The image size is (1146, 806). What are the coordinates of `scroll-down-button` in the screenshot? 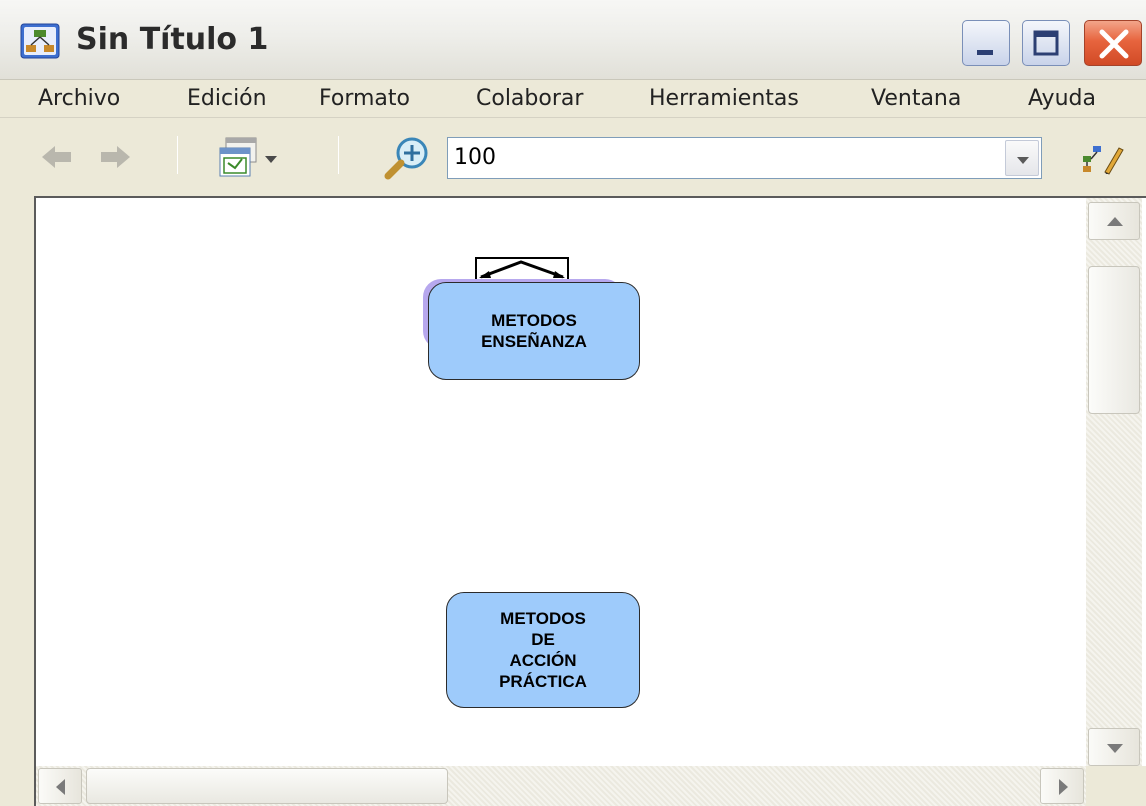 It's located at (1114, 747).